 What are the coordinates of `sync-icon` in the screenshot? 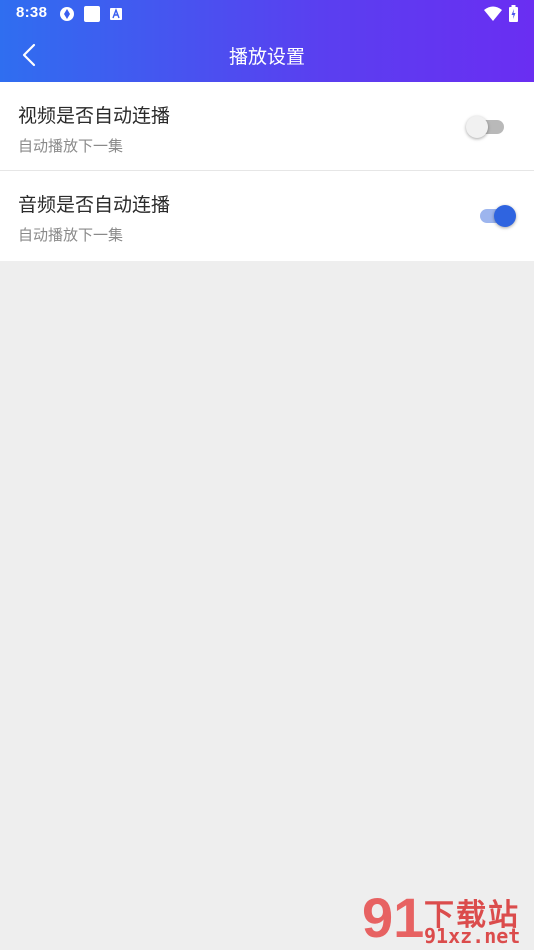 It's located at (67, 14).